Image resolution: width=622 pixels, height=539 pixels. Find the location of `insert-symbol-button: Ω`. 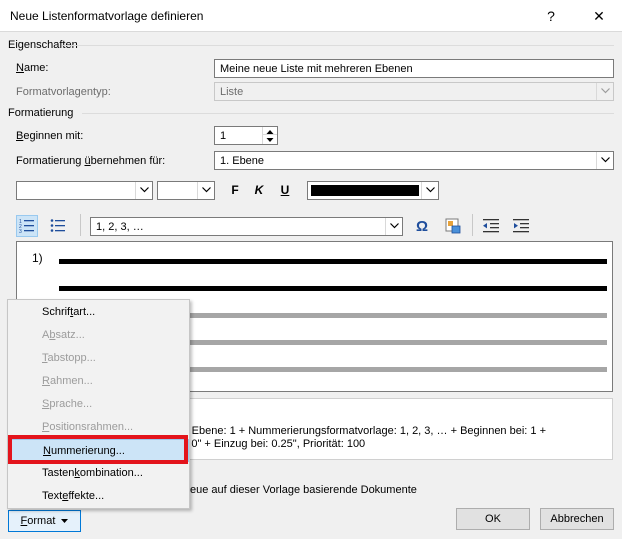

insert-symbol-button: Ω is located at coordinates (422, 226).